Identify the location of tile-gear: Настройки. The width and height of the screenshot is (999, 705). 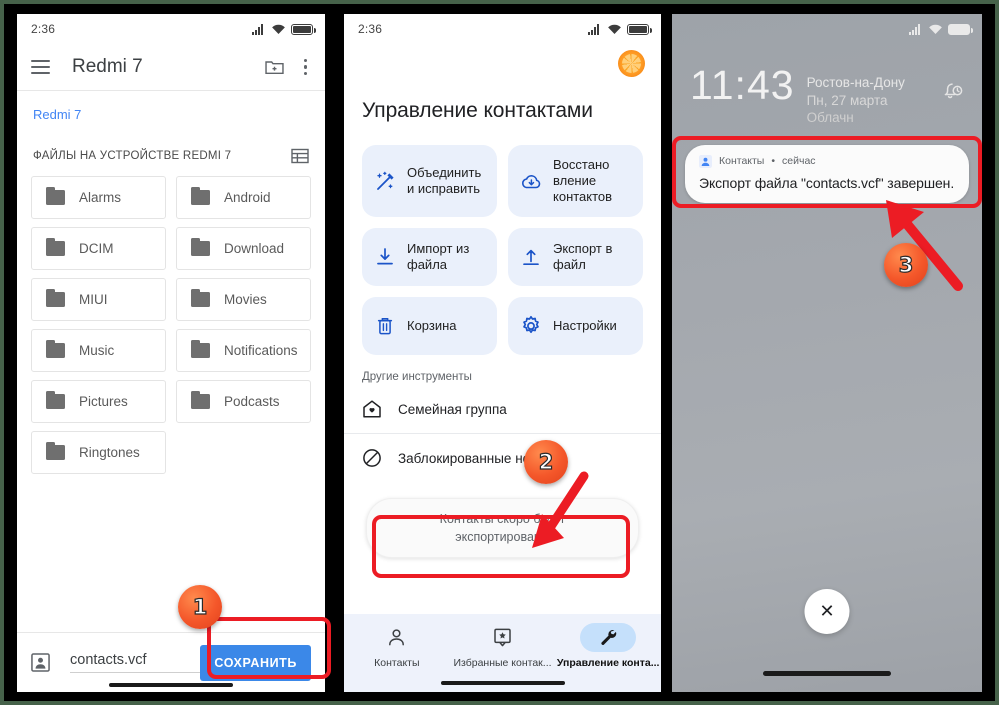
(575, 326).